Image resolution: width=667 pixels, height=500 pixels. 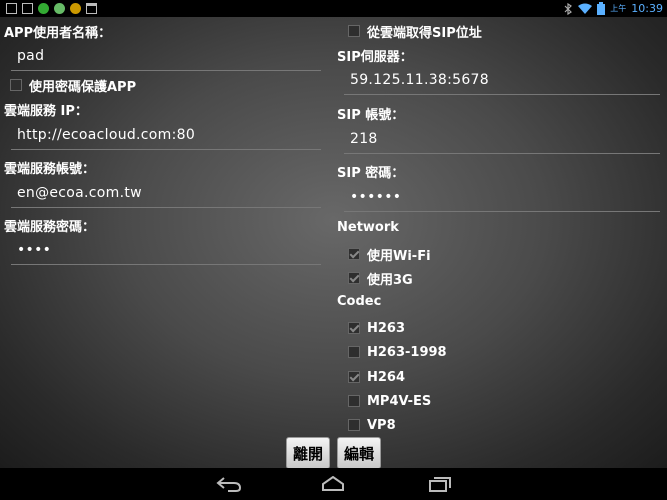 I want to click on 3g-label: 使用3G, so click(x=390, y=280).